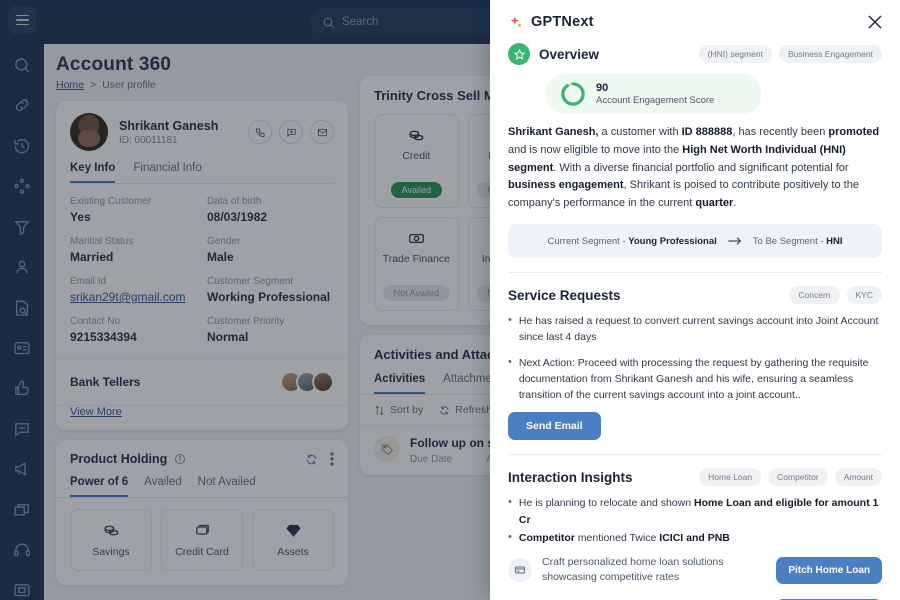 Image resolution: width=900 pixels, height=600 pixels. I want to click on engagement-score-value: 90, so click(602, 88).